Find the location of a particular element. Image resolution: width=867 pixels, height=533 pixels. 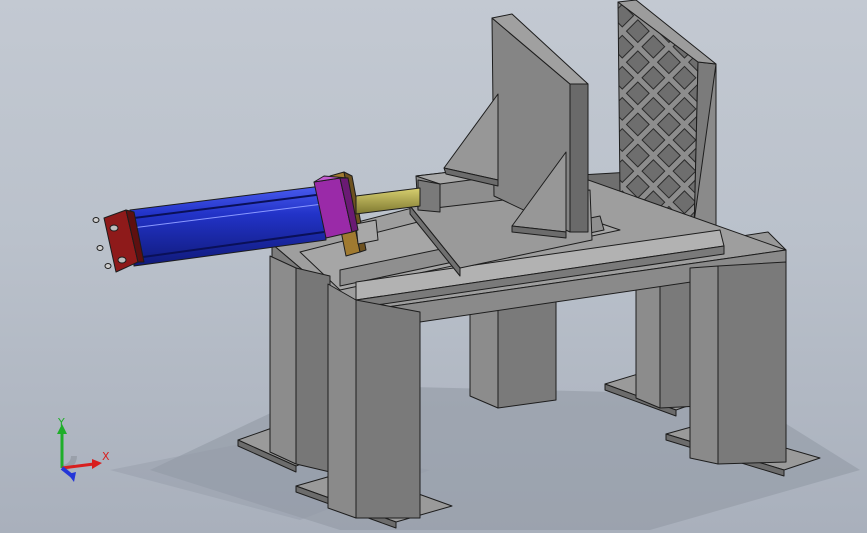

reference-triad: Y X is located at coordinates (83, 449).